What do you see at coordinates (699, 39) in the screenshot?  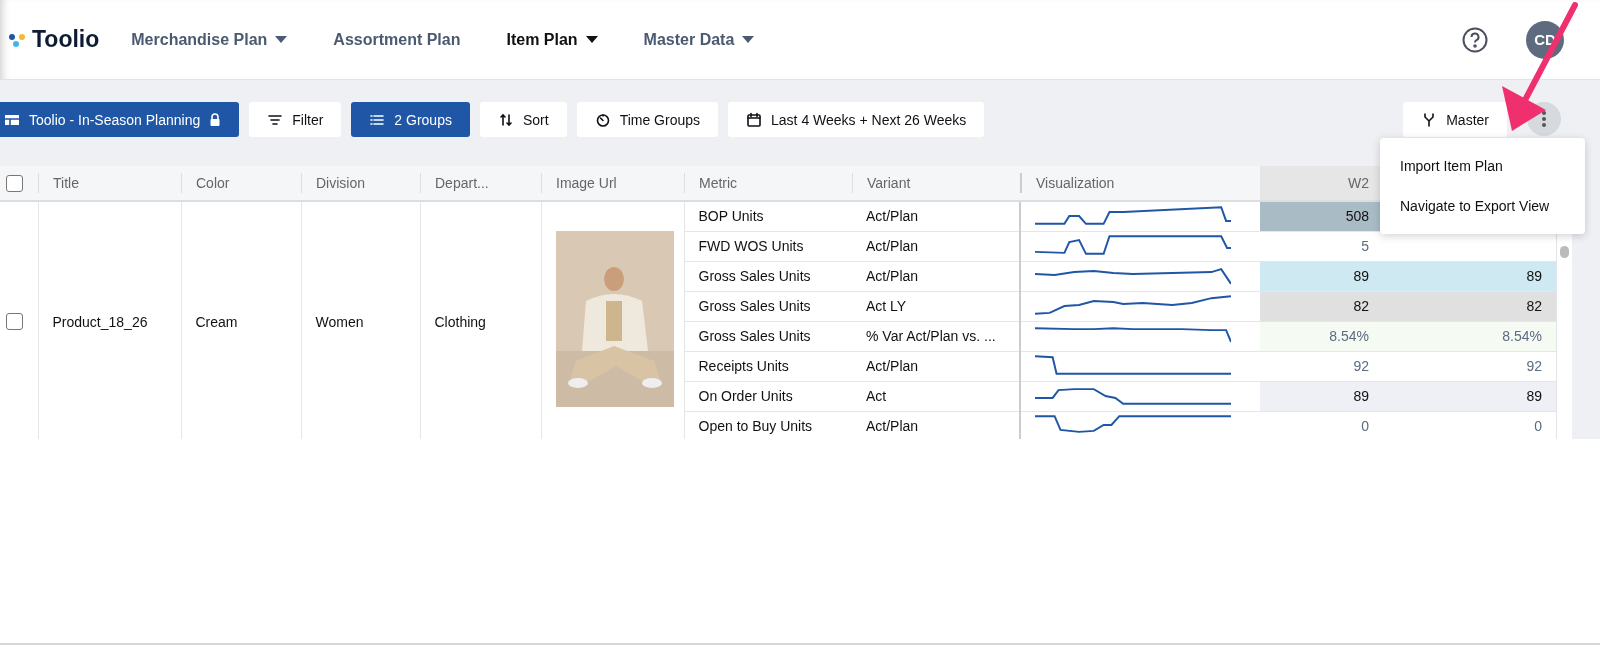 I see `nav-item: Master Data` at bounding box center [699, 39].